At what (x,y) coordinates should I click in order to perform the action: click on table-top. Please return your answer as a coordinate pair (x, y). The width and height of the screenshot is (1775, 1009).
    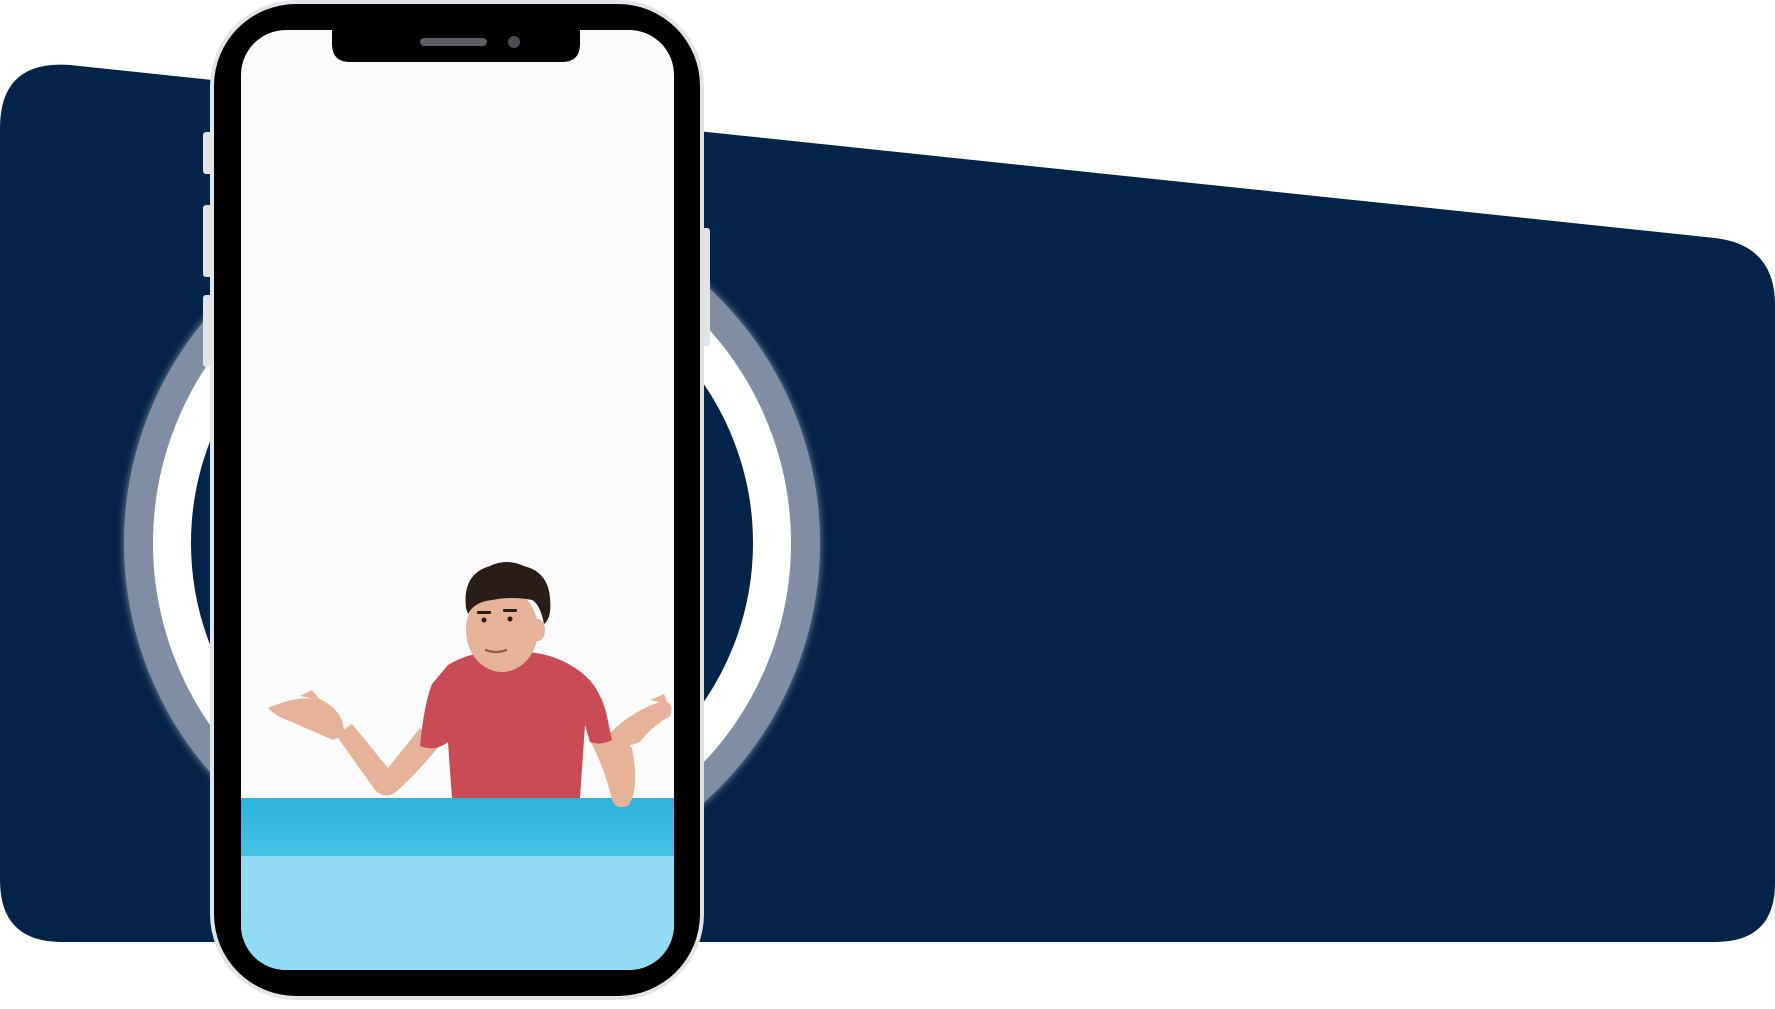
    Looking at the image, I should click on (457, 828).